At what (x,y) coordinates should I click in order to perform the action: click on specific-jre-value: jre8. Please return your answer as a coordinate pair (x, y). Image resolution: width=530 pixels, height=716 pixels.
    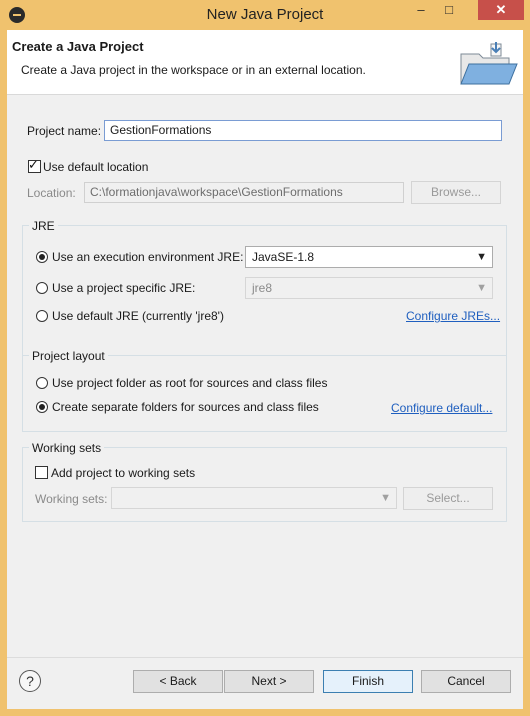
    Looking at the image, I should click on (262, 288).